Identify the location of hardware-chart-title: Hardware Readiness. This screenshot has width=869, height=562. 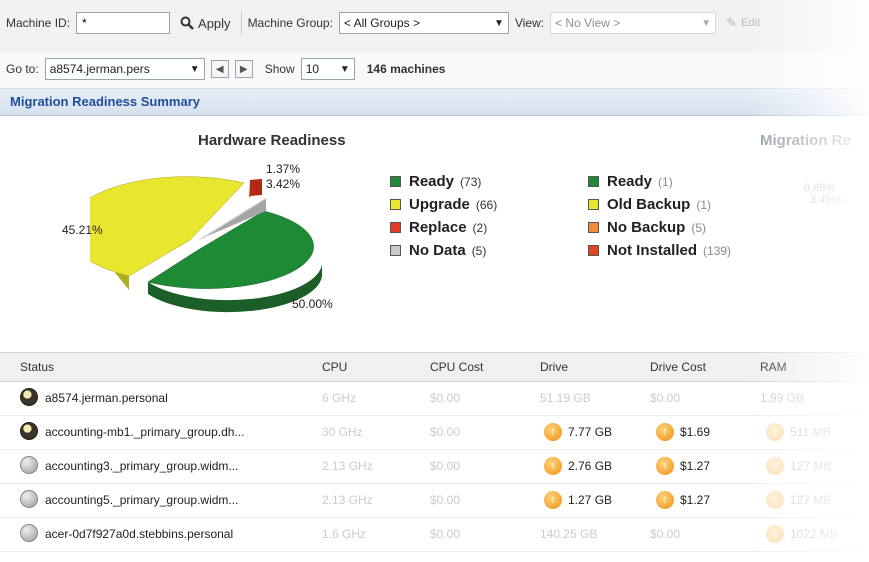
(272, 140).